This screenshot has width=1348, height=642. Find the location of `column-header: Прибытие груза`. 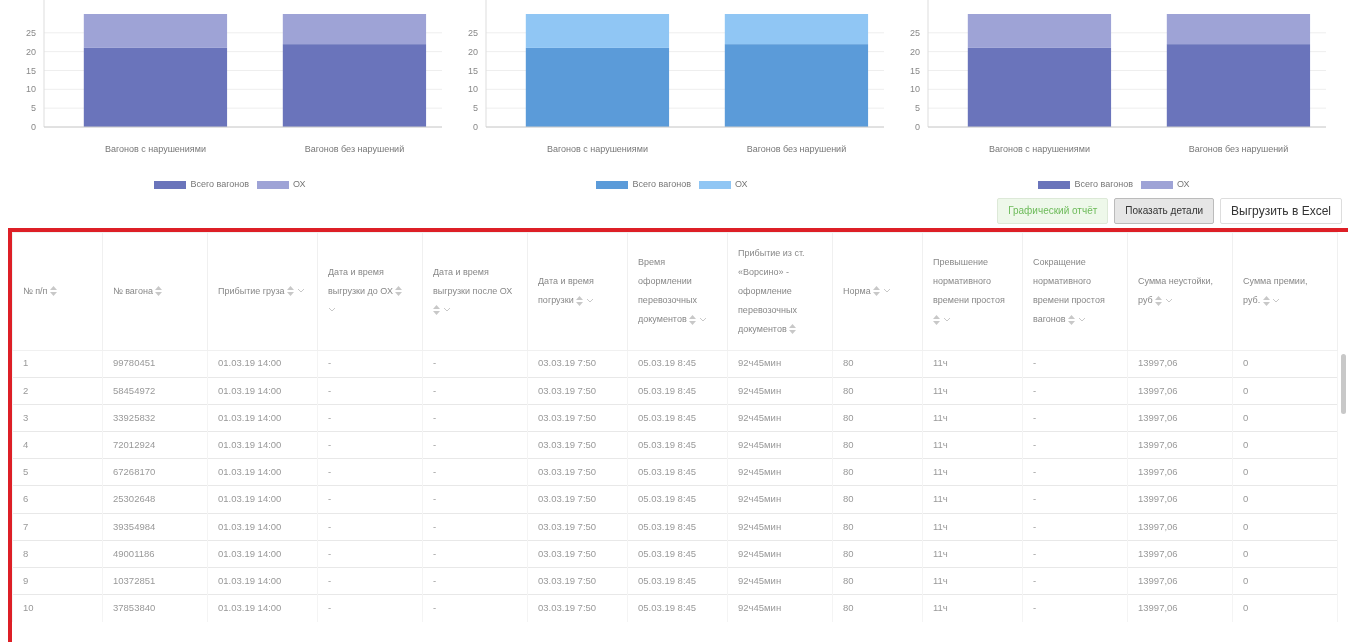

column-header: Прибытие груза is located at coordinates (262, 291).